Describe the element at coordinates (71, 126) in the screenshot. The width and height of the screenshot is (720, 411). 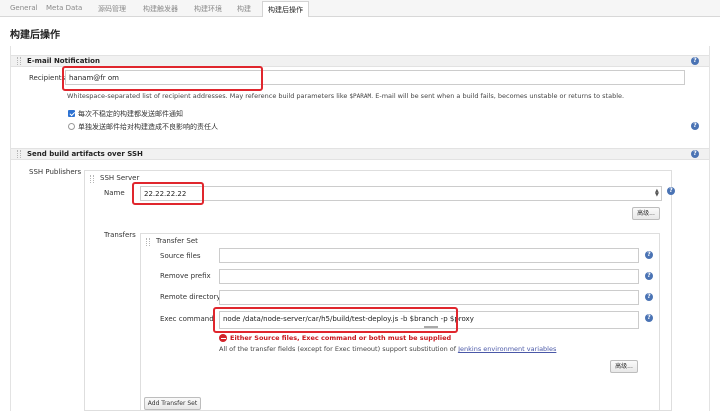
I see `checkbox-individuals` at that location.